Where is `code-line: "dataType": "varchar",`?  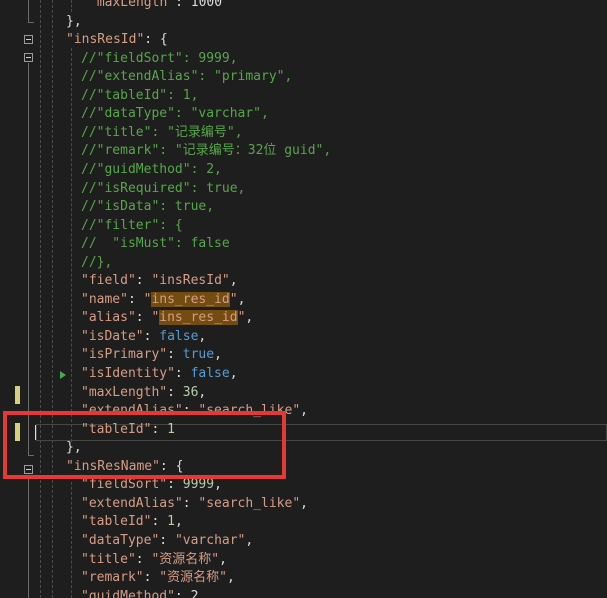 code-line: "dataType": "varchar", is located at coordinates (167, 541).